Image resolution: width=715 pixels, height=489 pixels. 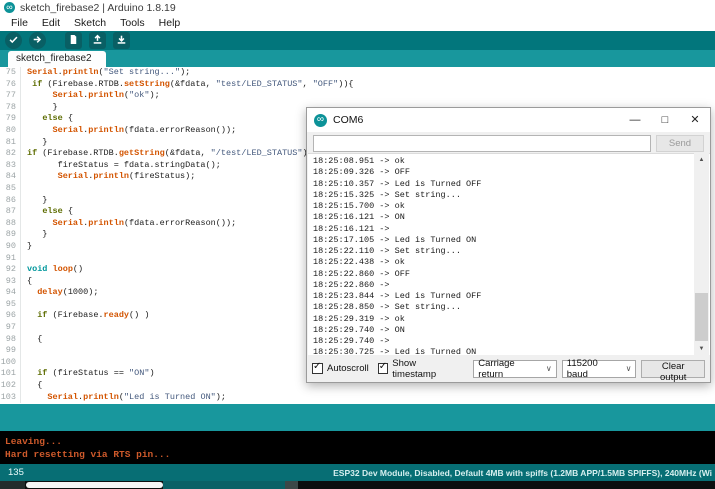 What do you see at coordinates (357, 485) in the screenshot?
I see `horizontal-scrollbar` at bounding box center [357, 485].